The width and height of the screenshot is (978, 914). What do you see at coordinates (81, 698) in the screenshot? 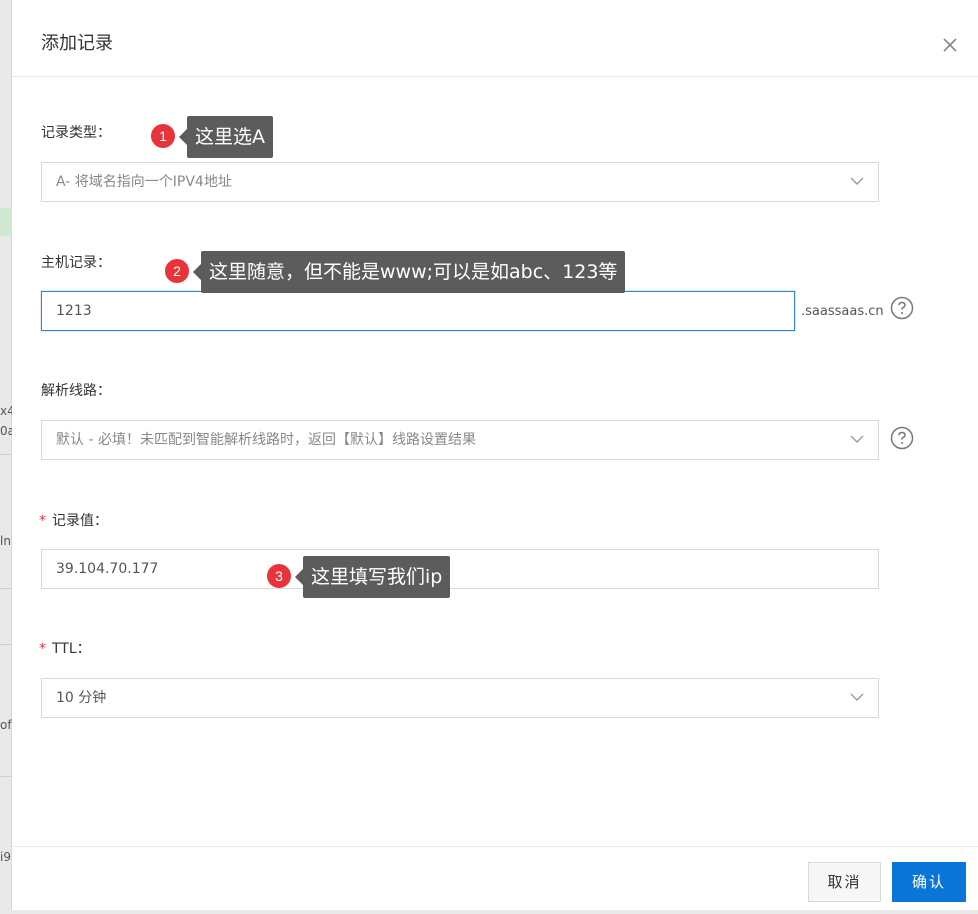
I see `ttl-value: 10 分钟` at bounding box center [81, 698].